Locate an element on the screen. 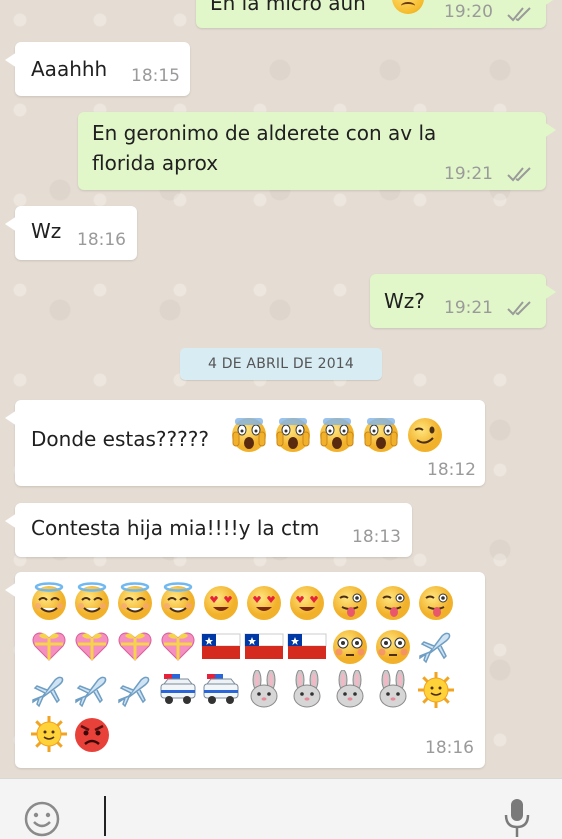 The height and width of the screenshot is (839, 562). message-text: Aaahhh is located at coordinates (69, 69).